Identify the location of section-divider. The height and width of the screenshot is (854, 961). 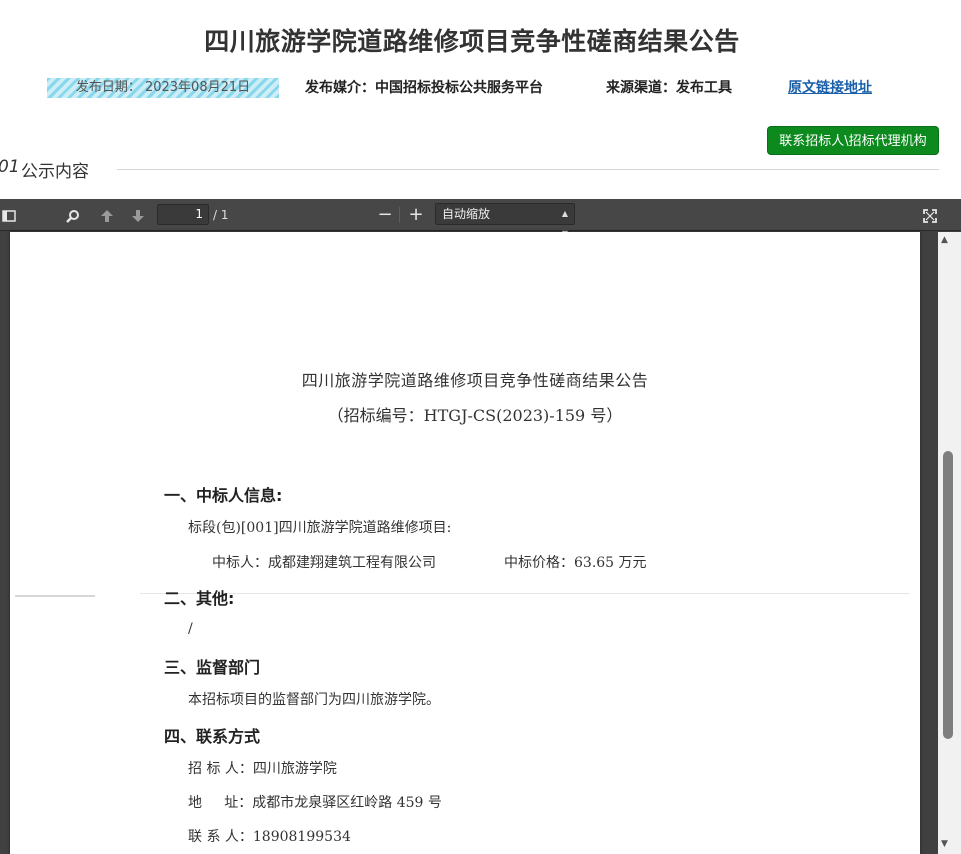
(528, 169).